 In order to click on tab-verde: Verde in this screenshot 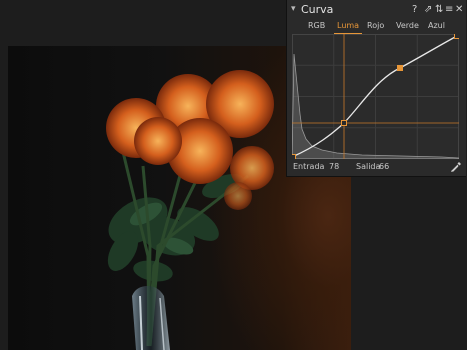, I will do `click(407, 26)`.